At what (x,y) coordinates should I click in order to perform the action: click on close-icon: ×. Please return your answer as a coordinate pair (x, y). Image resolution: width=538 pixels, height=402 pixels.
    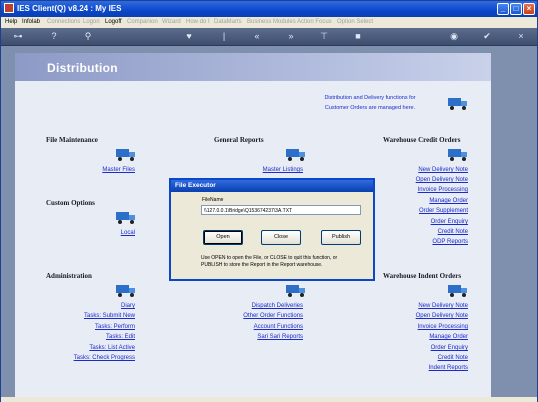
    Looking at the image, I should click on (521, 36).